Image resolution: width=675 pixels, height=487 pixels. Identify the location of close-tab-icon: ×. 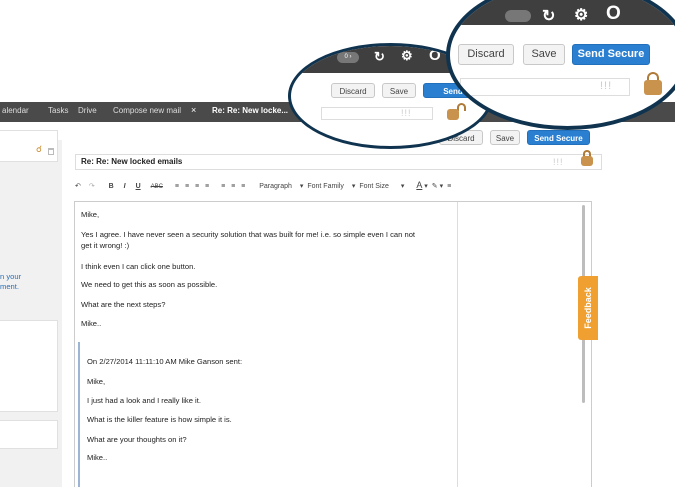
(193, 110).